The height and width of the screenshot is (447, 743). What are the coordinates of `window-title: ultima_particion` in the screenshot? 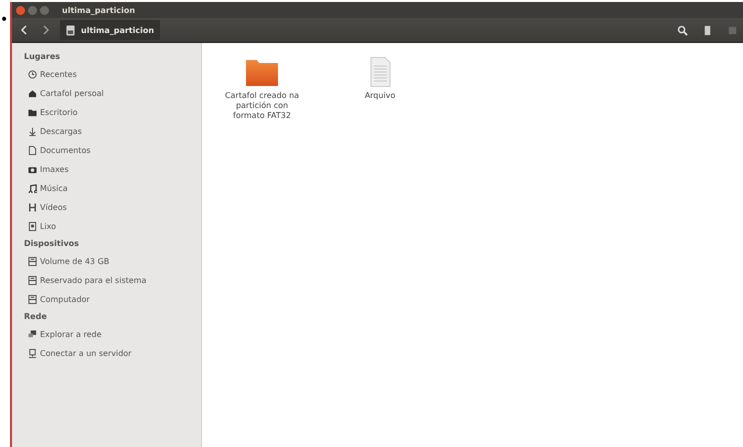 It's located at (99, 10).